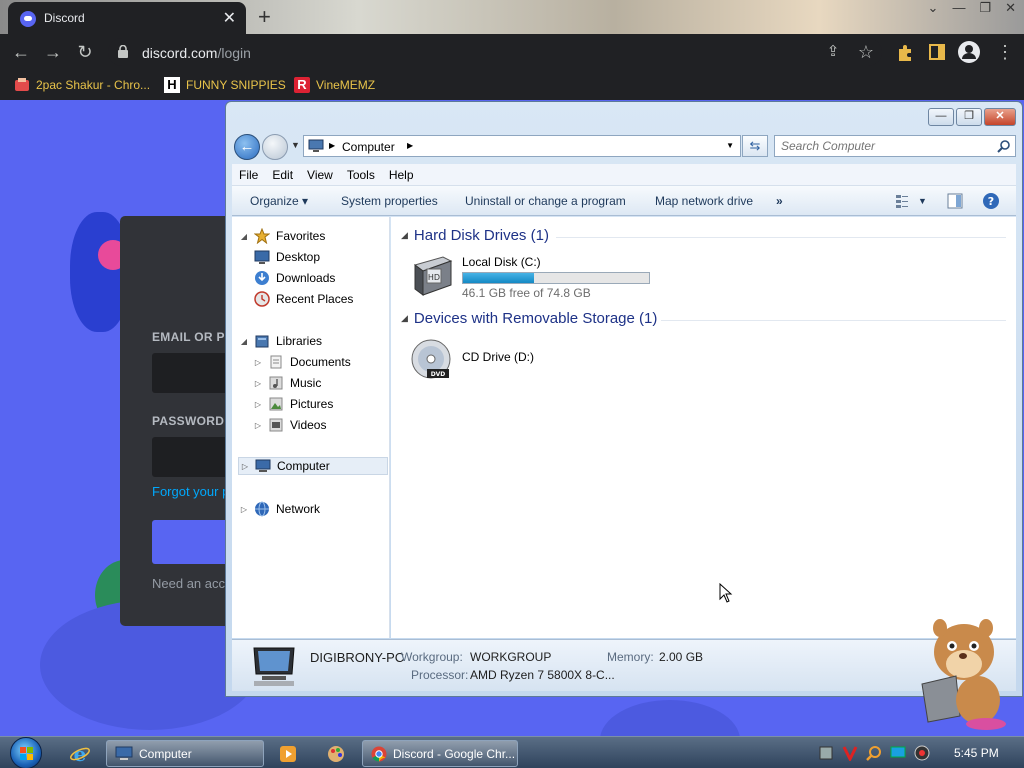 The height and width of the screenshot is (768, 1024). Describe the element at coordinates (903, 201) in the screenshot. I see `change-view-icon` at that location.